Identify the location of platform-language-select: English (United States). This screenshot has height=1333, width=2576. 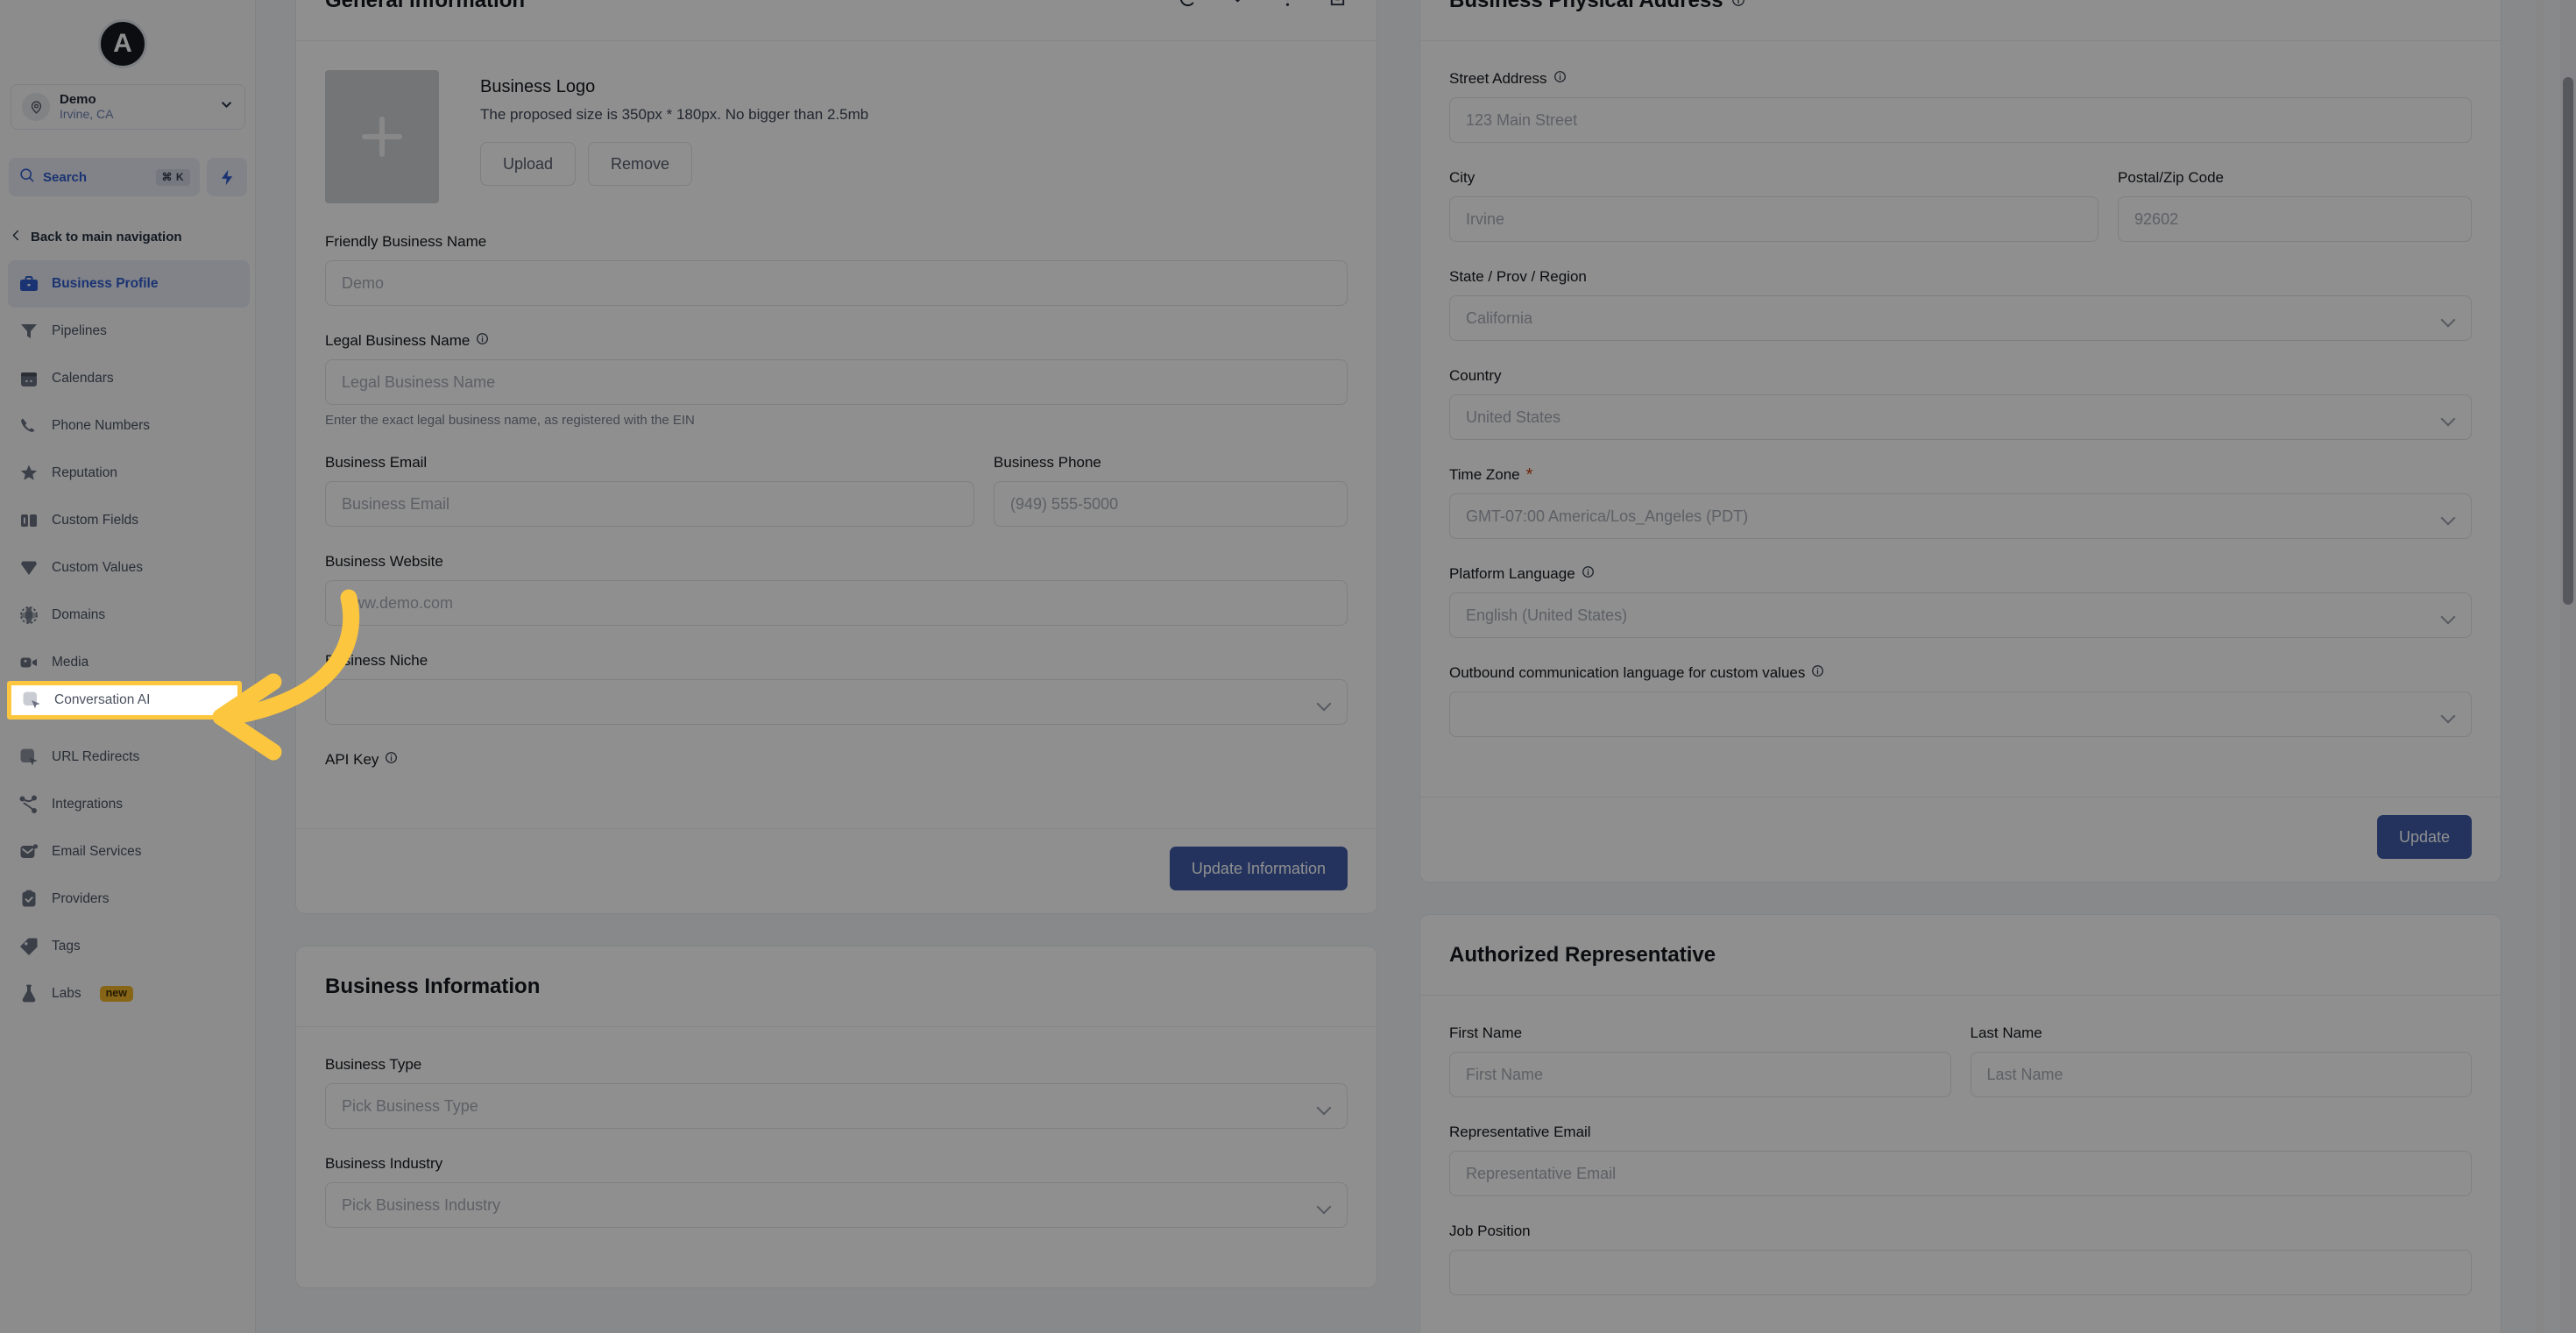
(1960, 615).